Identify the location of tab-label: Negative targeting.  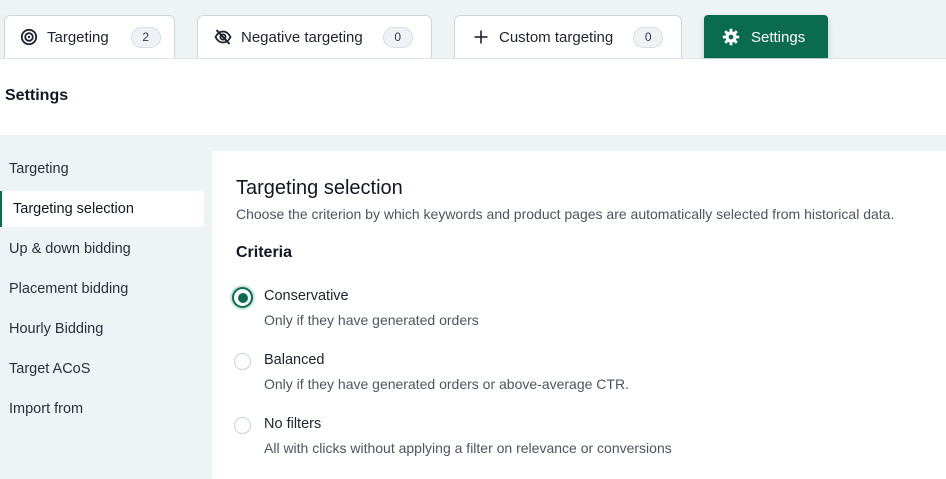
(302, 37).